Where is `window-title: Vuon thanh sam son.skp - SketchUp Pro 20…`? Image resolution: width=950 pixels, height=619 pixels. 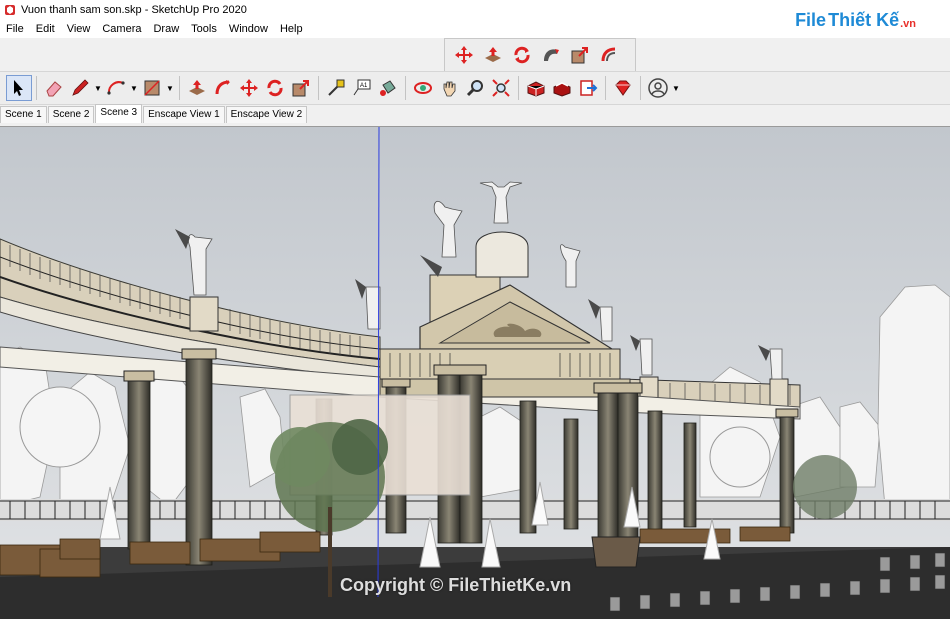 window-title: Vuon thanh sam son.skp - SketchUp Pro 20… is located at coordinates (134, 10).